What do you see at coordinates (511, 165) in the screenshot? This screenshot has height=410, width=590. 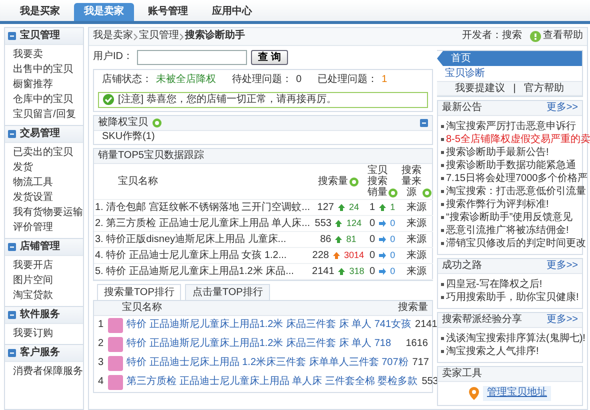 I see `news-link: 搜索诊断助手数据功能紧急通` at bounding box center [511, 165].